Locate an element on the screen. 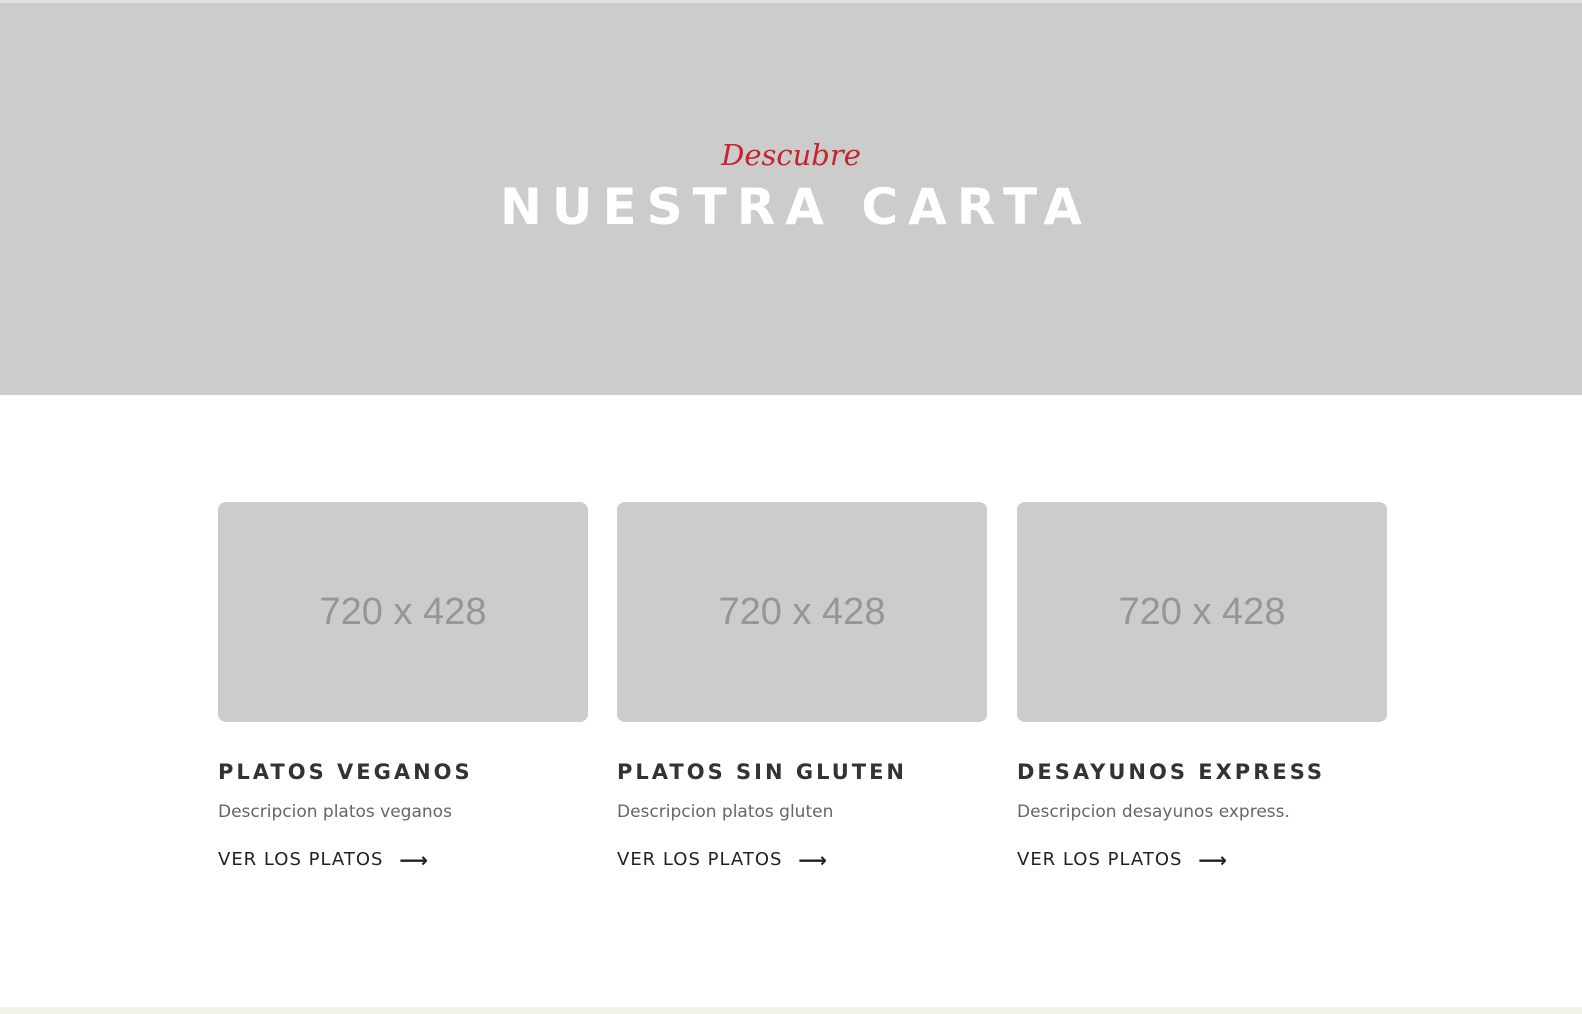 The image size is (1582, 1014). card-title: PLATOS SIN GLUTEN is located at coordinates (762, 772).